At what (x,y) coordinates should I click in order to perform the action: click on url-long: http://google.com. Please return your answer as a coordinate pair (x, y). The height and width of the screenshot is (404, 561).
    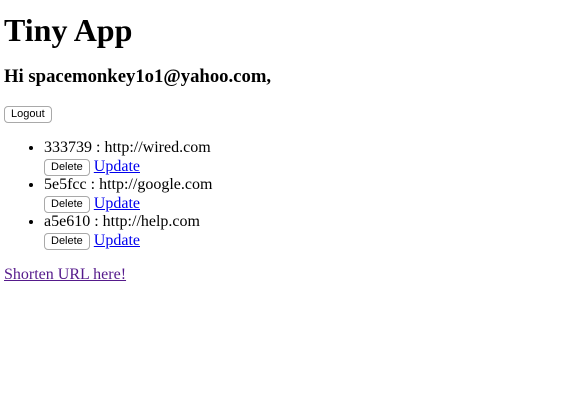
    Looking at the image, I should click on (156, 184).